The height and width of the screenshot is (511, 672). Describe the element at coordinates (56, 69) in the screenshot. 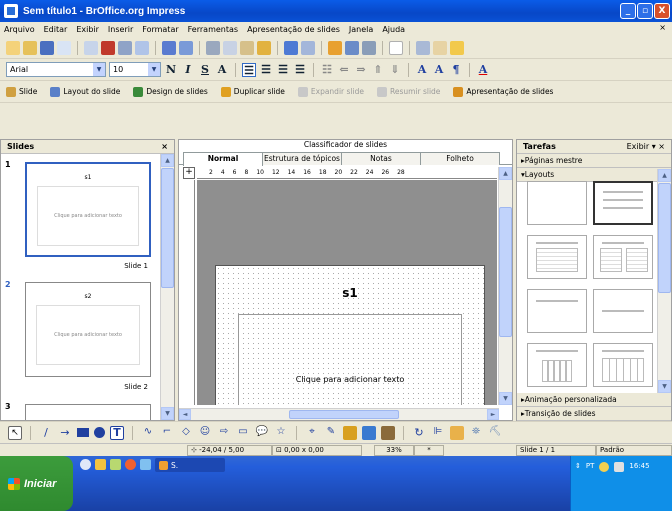

I see `font-name-select: Arial ▼` at that location.